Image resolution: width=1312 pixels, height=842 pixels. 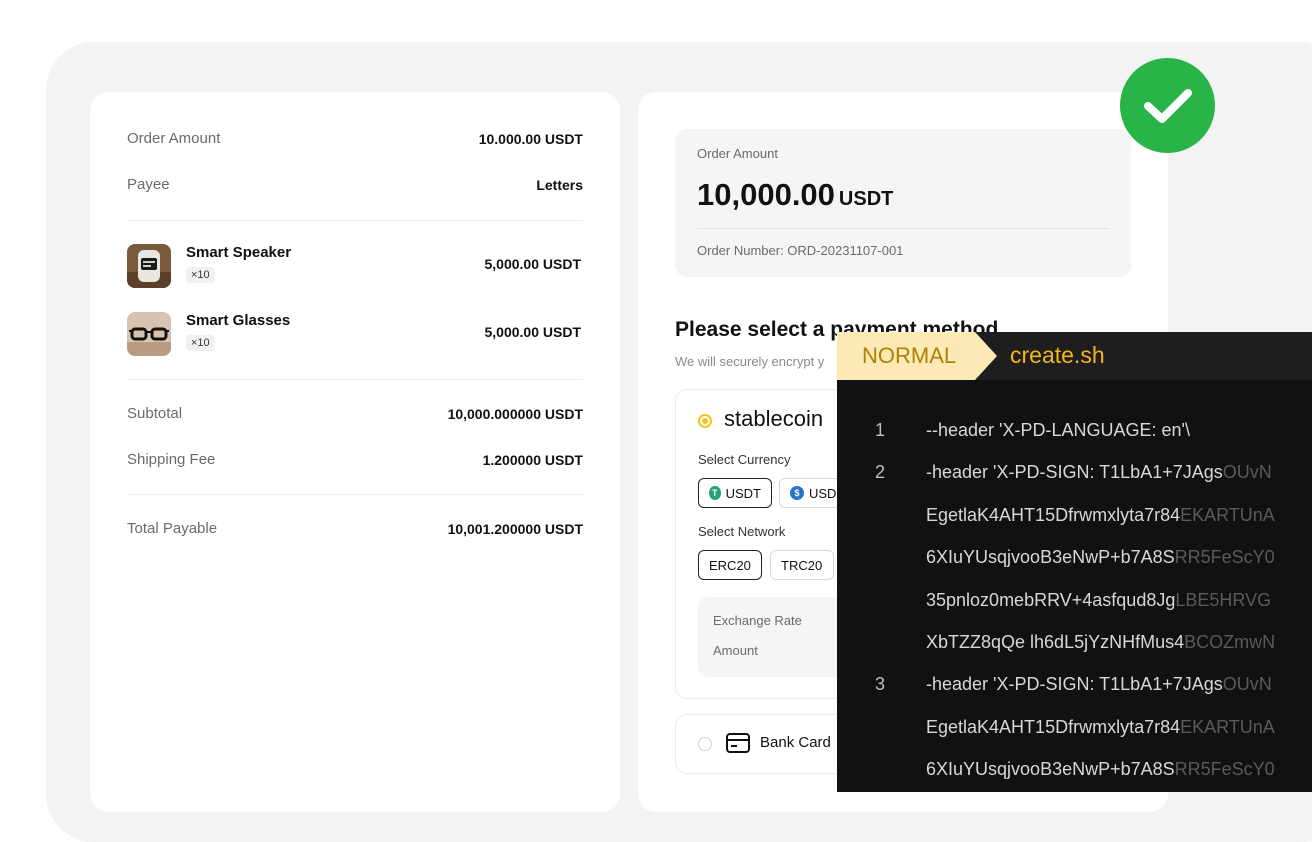 I want to click on line-number: 2, so click(x=880, y=472).